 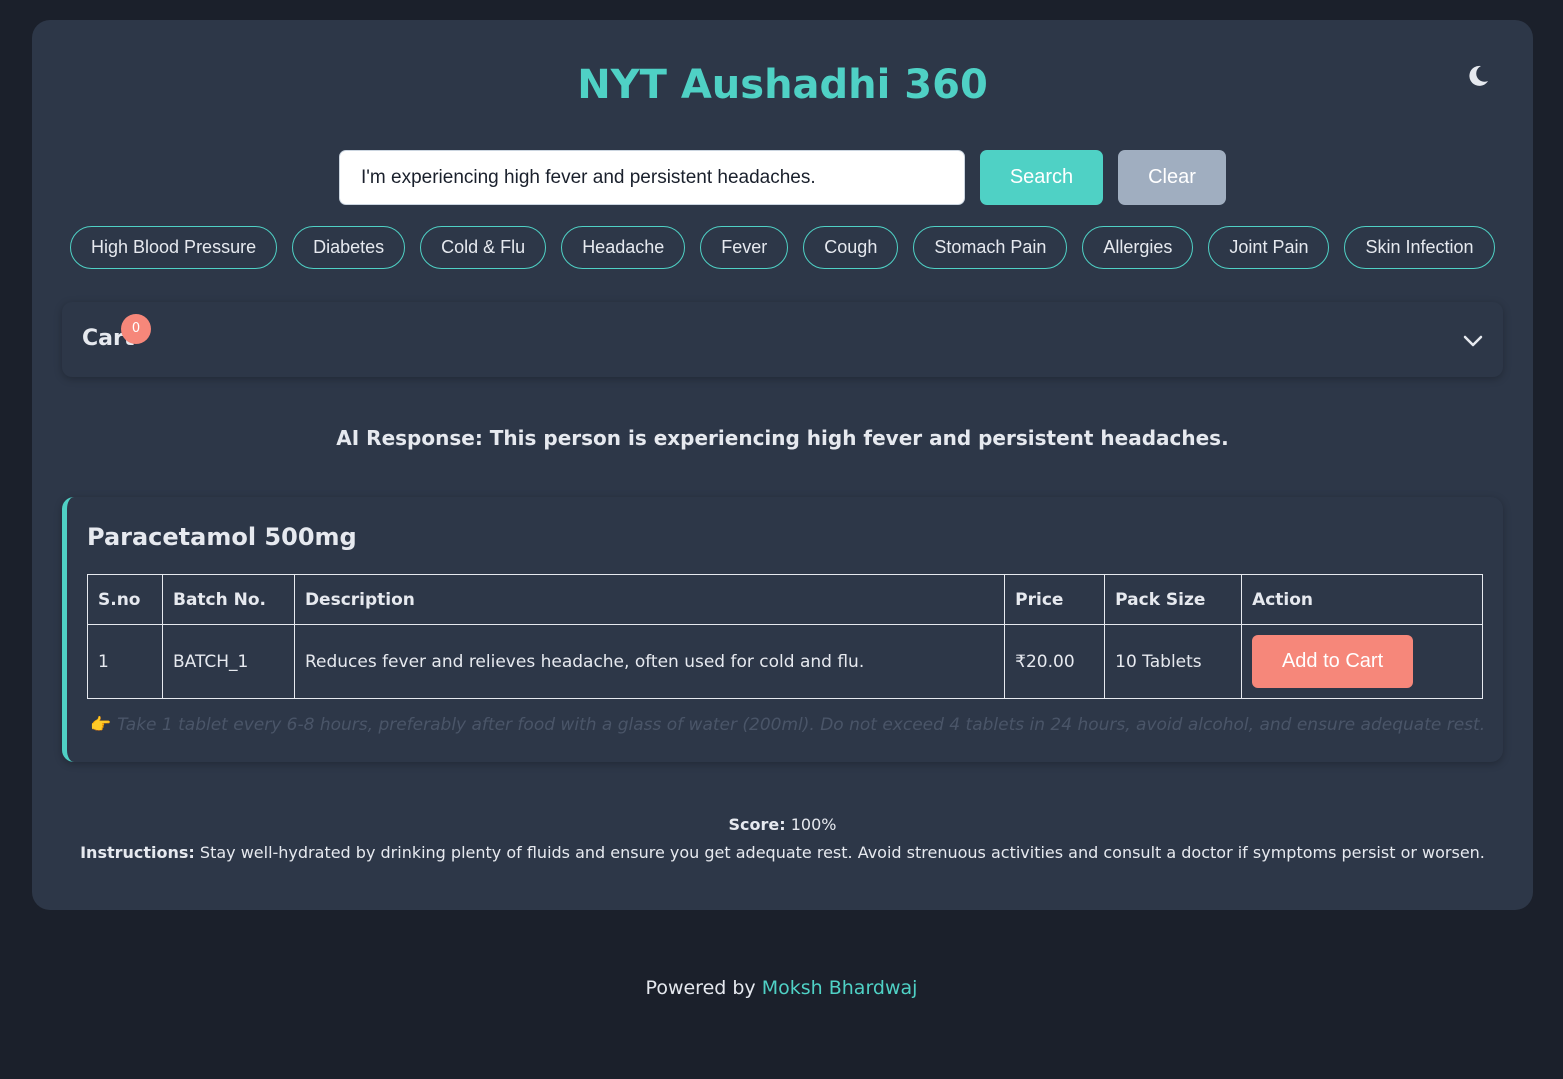 What do you see at coordinates (409, 438) in the screenshot?
I see `ai-response-label: AI Response:` at bounding box center [409, 438].